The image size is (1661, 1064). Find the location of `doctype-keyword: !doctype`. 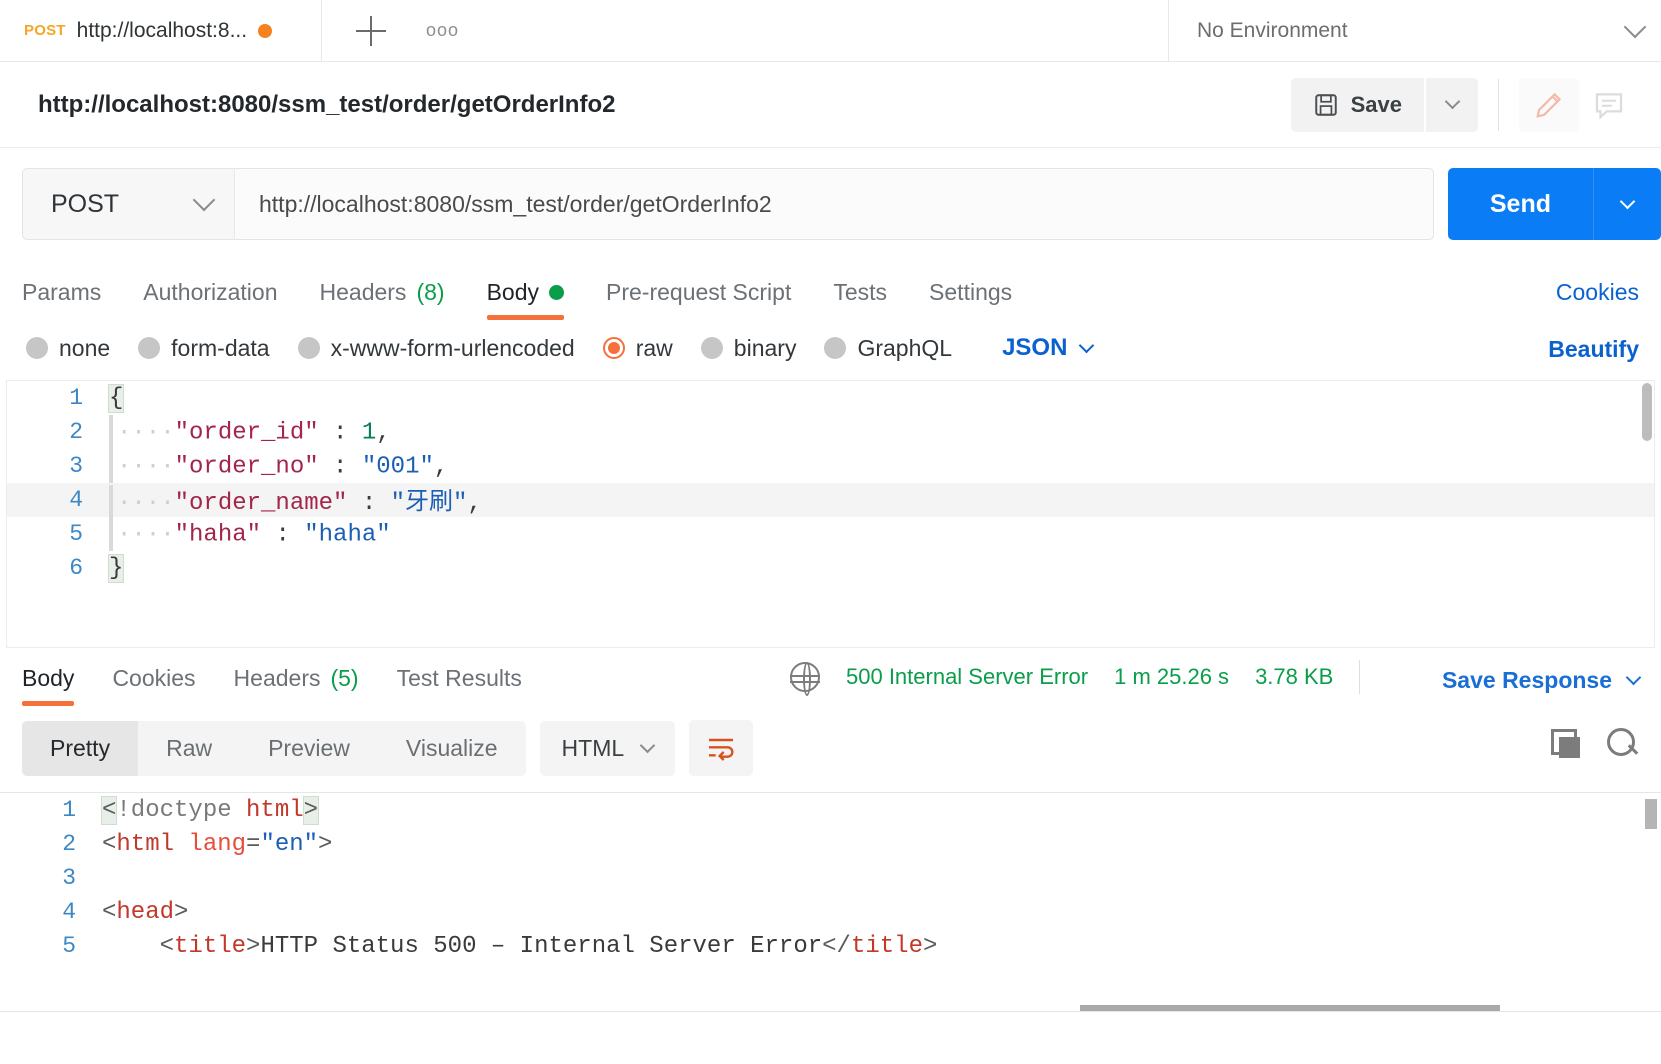

doctype-keyword: !doctype is located at coordinates (181, 810).